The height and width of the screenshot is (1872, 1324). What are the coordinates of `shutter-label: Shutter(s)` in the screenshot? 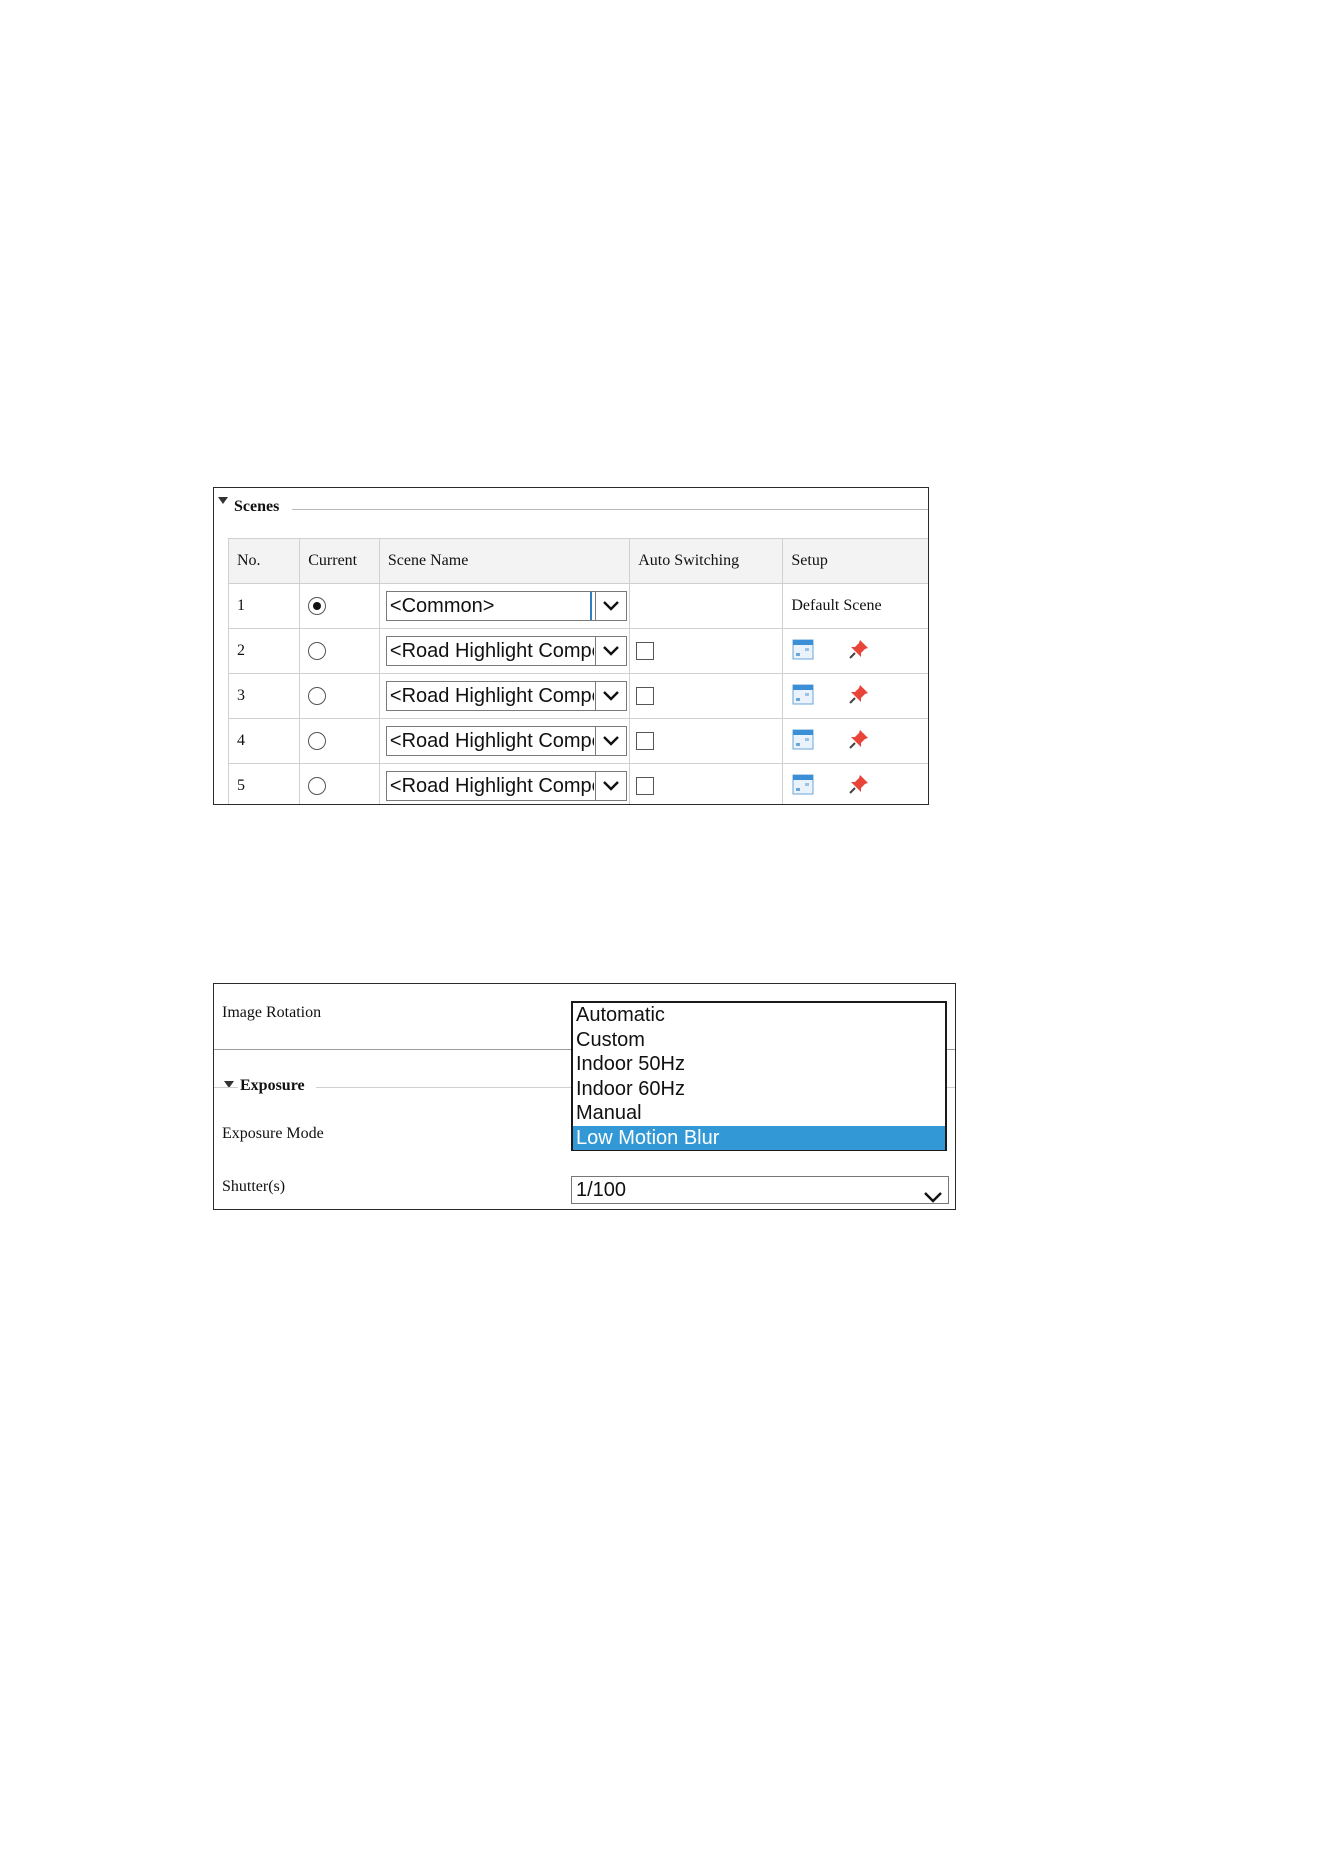 It's located at (254, 1186).